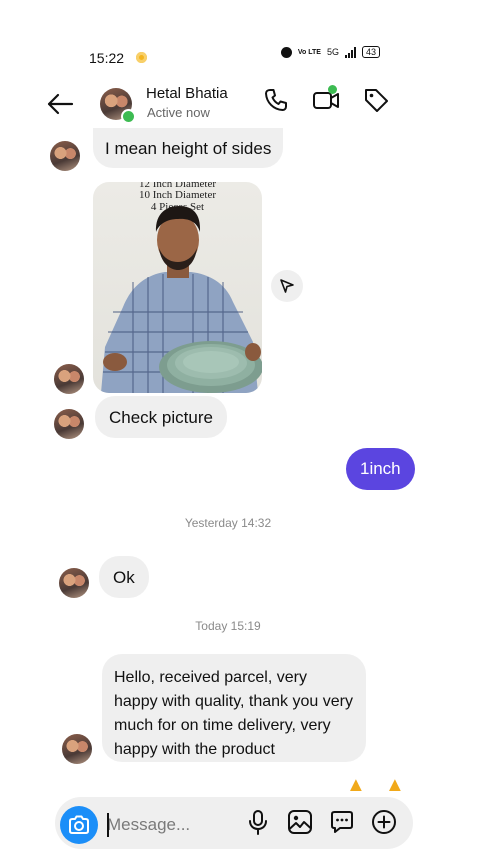  I want to click on back-arrow-icon, so click(60, 104).